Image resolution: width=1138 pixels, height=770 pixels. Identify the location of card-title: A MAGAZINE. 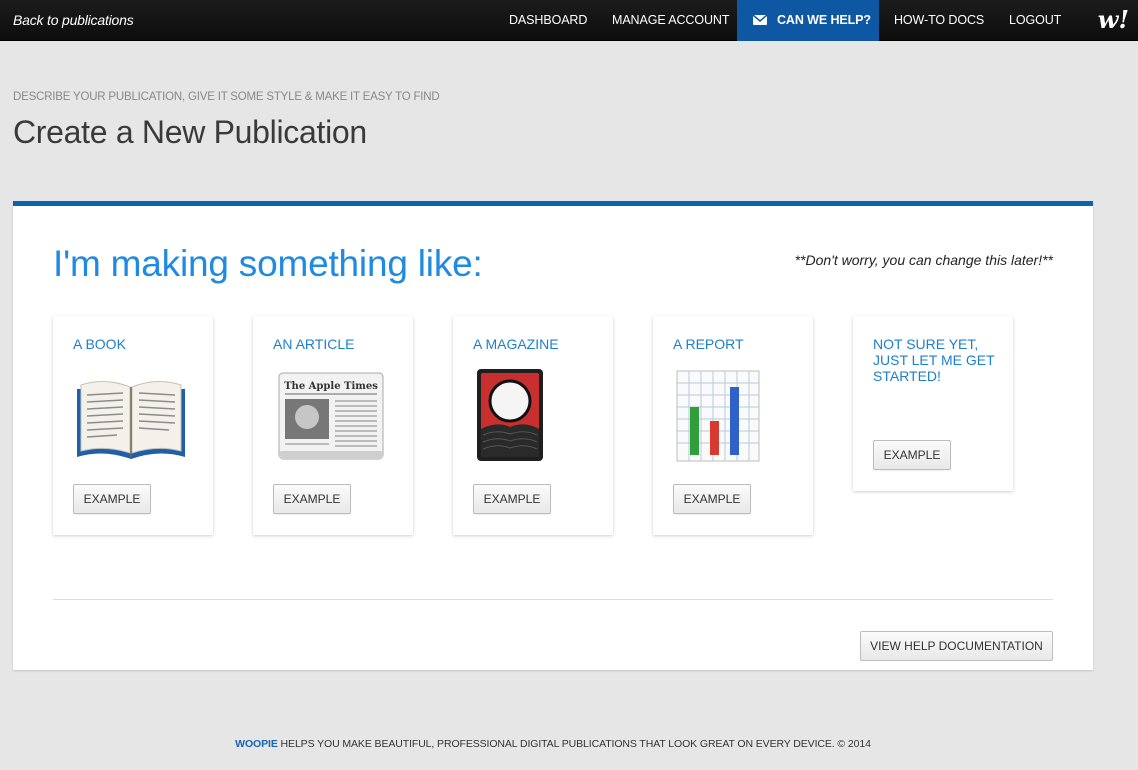
(516, 344).